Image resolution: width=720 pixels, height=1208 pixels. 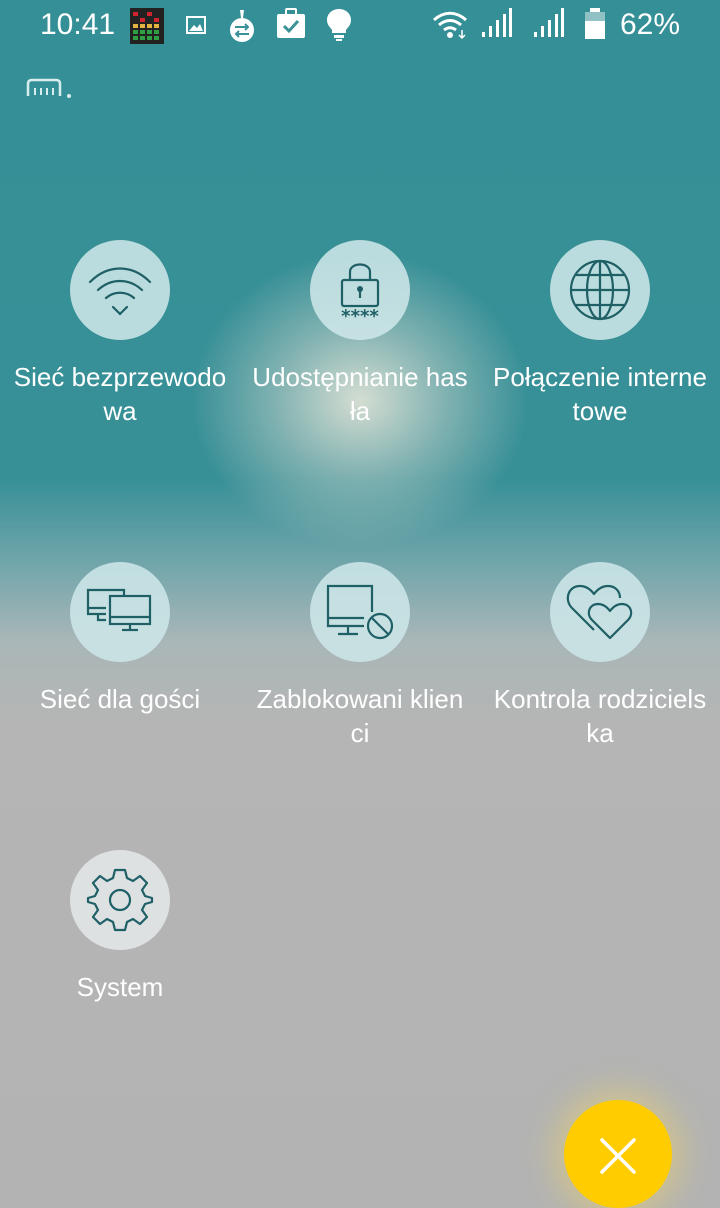 I want to click on menu-item-parental-control: Kontrola rodzicielska, so click(x=600, y=656).